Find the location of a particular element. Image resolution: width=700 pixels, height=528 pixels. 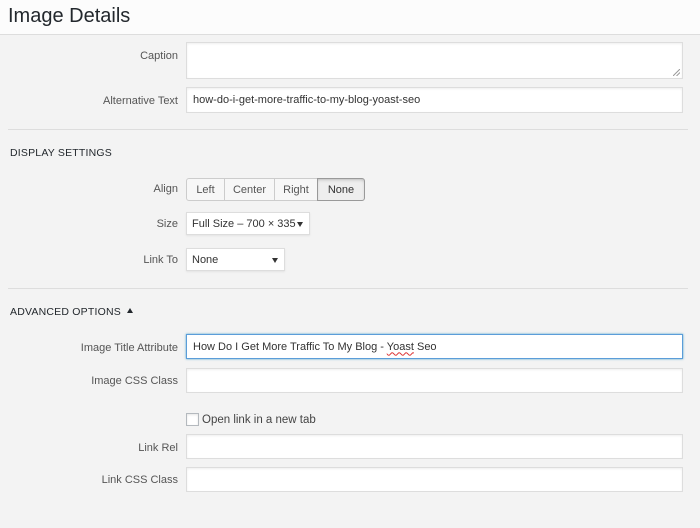

image-title-label: Image Title Attribute is located at coordinates (129, 348).